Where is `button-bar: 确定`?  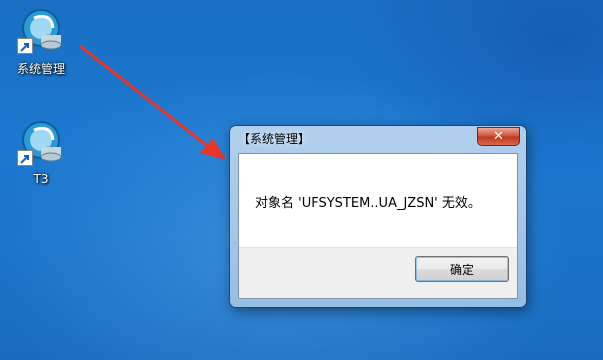 button-bar: 确定 is located at coordinates (378, 272).